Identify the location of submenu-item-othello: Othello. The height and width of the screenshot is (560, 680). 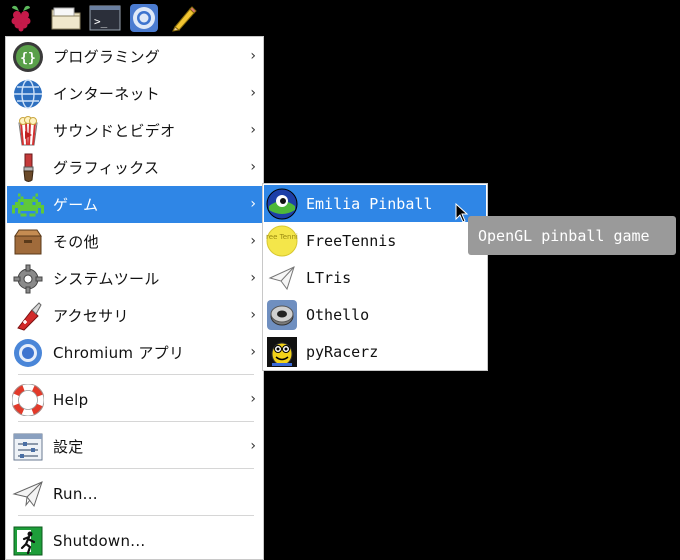
(375, 314).